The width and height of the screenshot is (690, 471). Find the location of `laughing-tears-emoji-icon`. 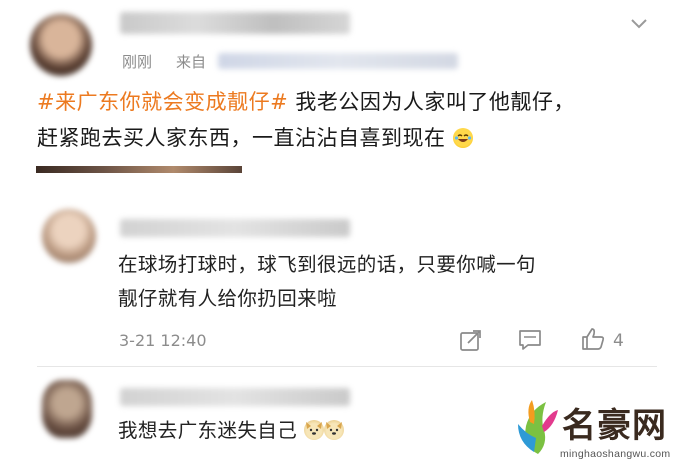

laughing-tears-emoji-icon is located at coordinates (462, 138).